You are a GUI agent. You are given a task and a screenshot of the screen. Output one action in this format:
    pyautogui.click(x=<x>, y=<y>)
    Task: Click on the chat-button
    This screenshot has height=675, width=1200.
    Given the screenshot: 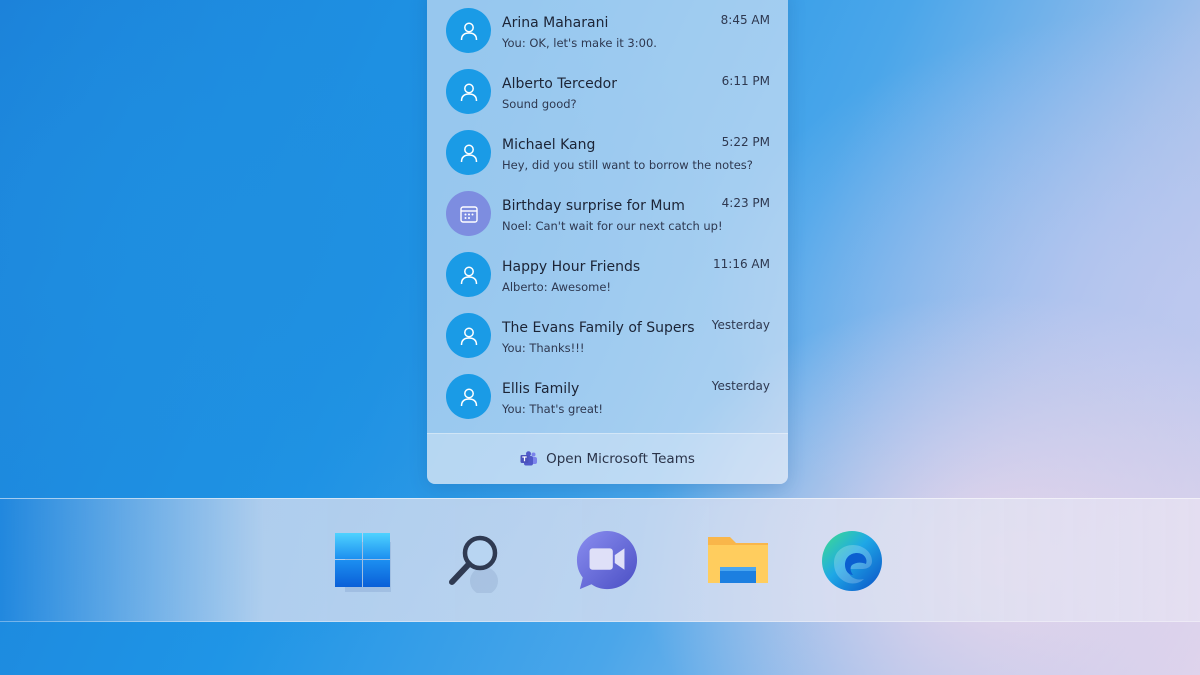 What is the action you would take?
    pyautogui.click(x=607, y=561)
    